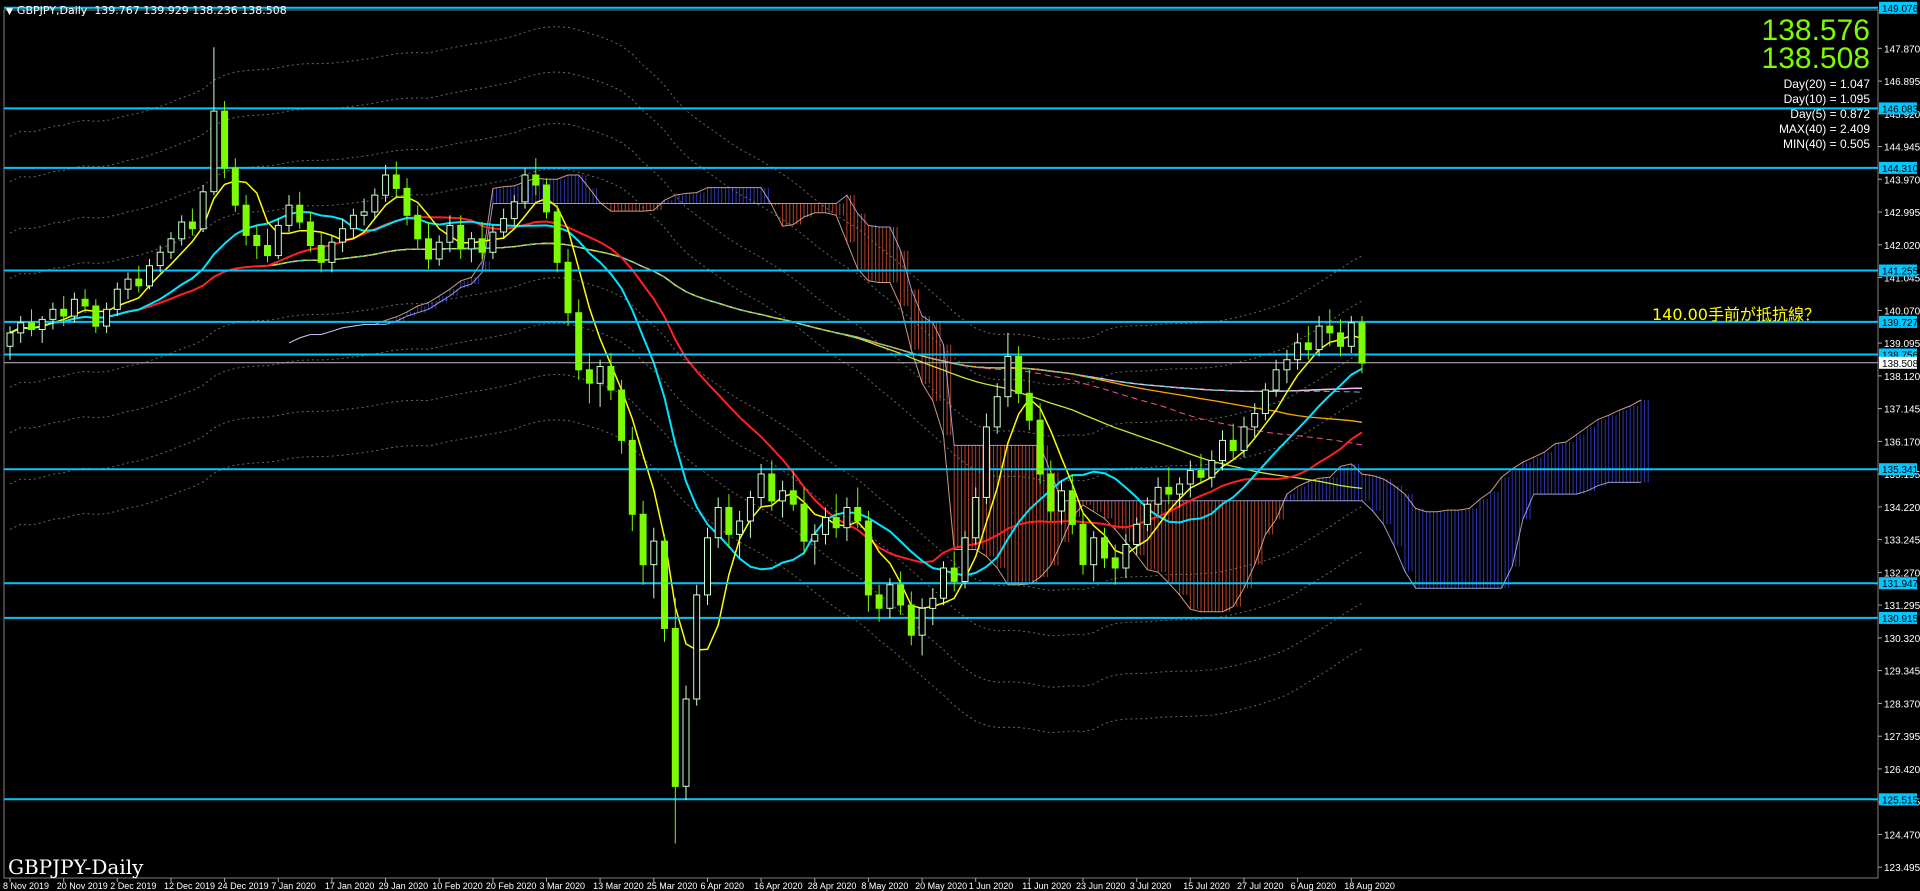  I want to click on price-tick-label: 133.245, so click(1902, 541).